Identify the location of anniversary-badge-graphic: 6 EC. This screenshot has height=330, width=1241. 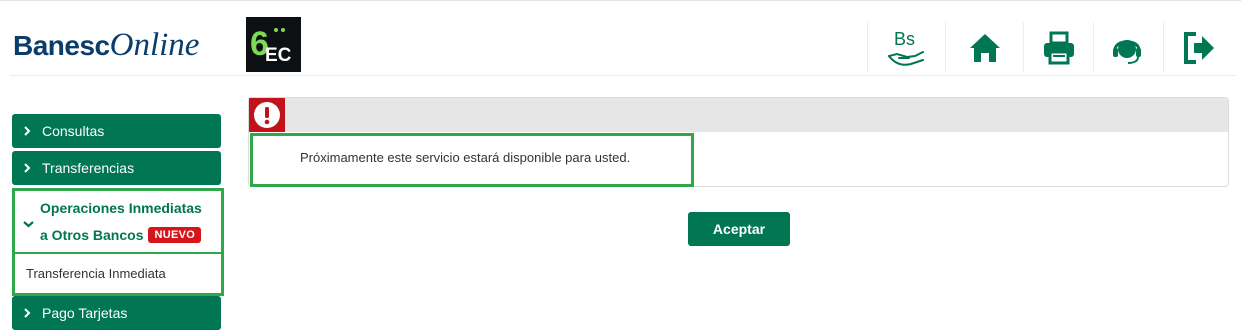
(271, 45).